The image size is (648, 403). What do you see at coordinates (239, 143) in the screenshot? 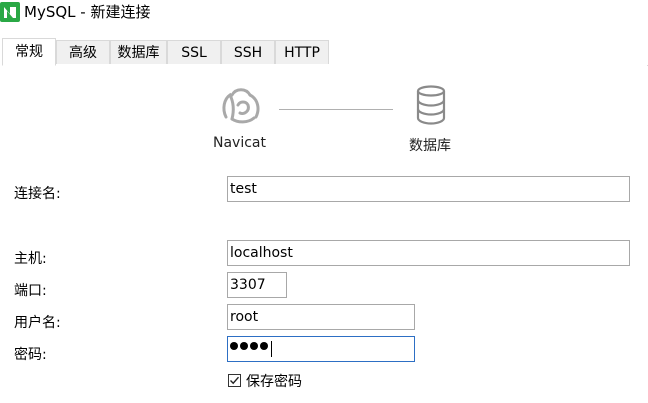
I see `navicat-caption: Navicat` at bounding box center [239, 143].